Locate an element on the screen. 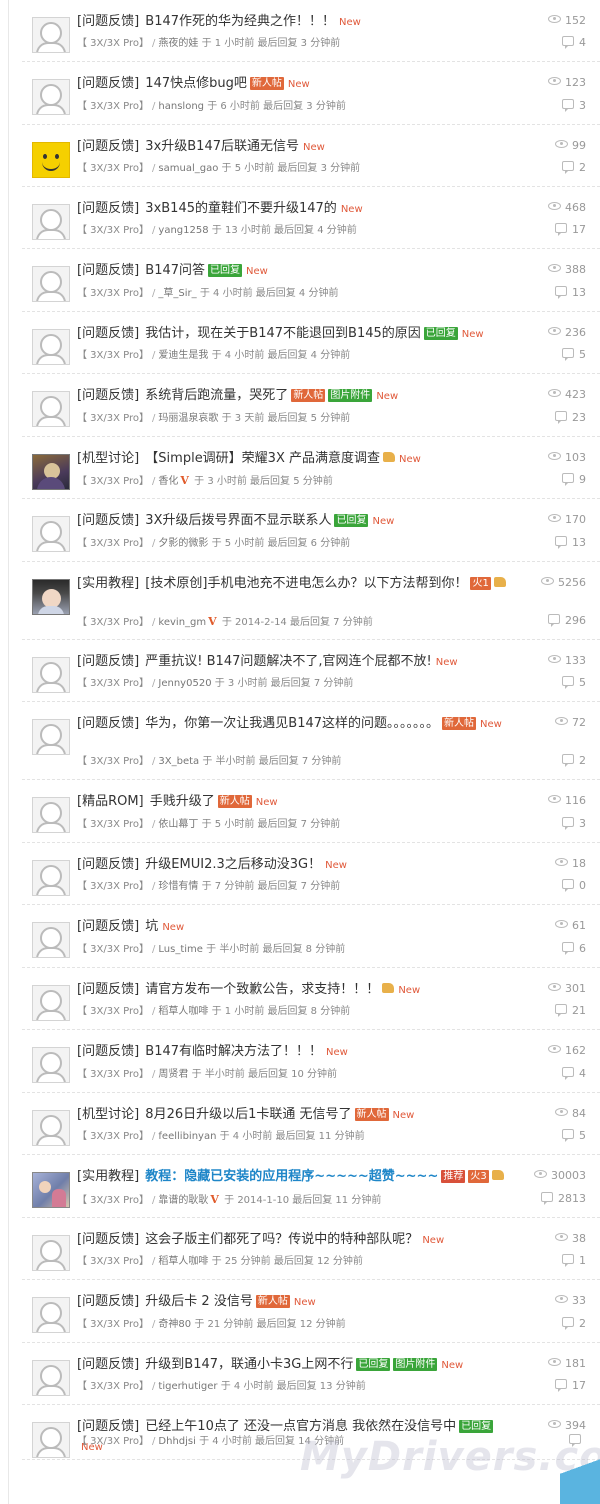  thread-title-link: 8月26日升级以后1卡联通 无信号了 is located at coordinates (248, 1114).